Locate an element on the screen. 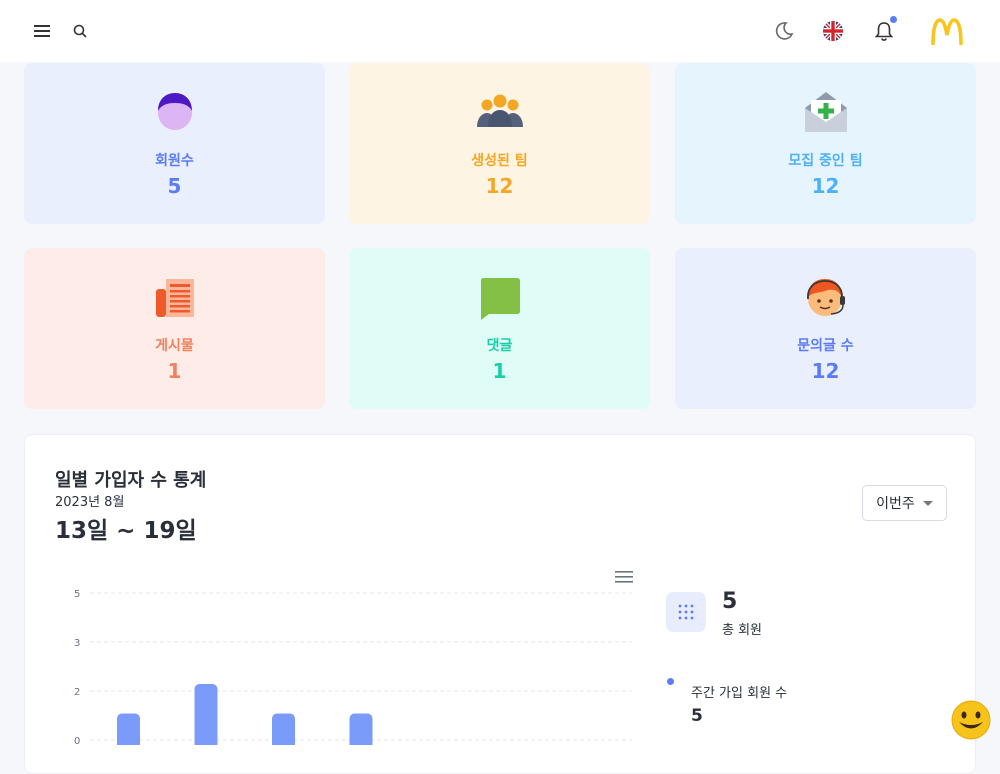  card-label: 회원수 is located at coordinates (174, 161).